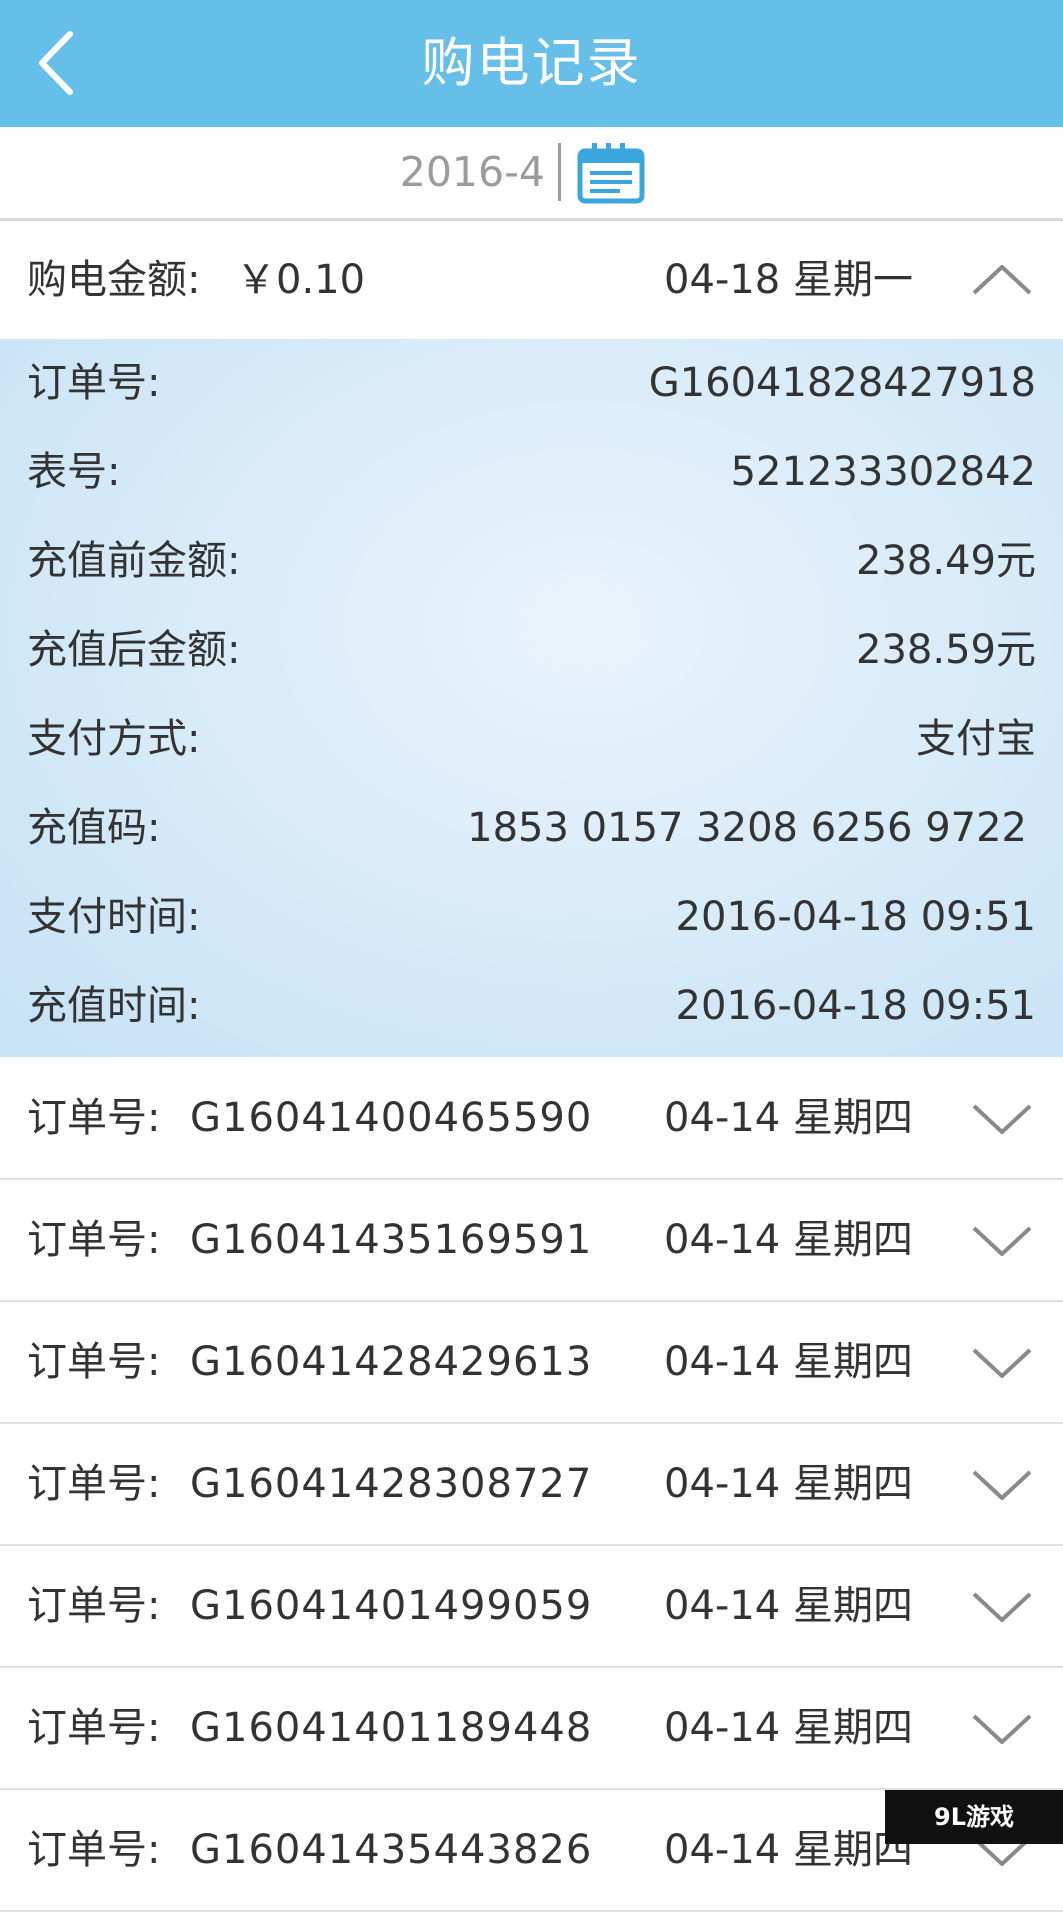 The width and height of the screenshot is (1063, 1912). I want to click on detail-label: 支付方式:, so click(114, 739).